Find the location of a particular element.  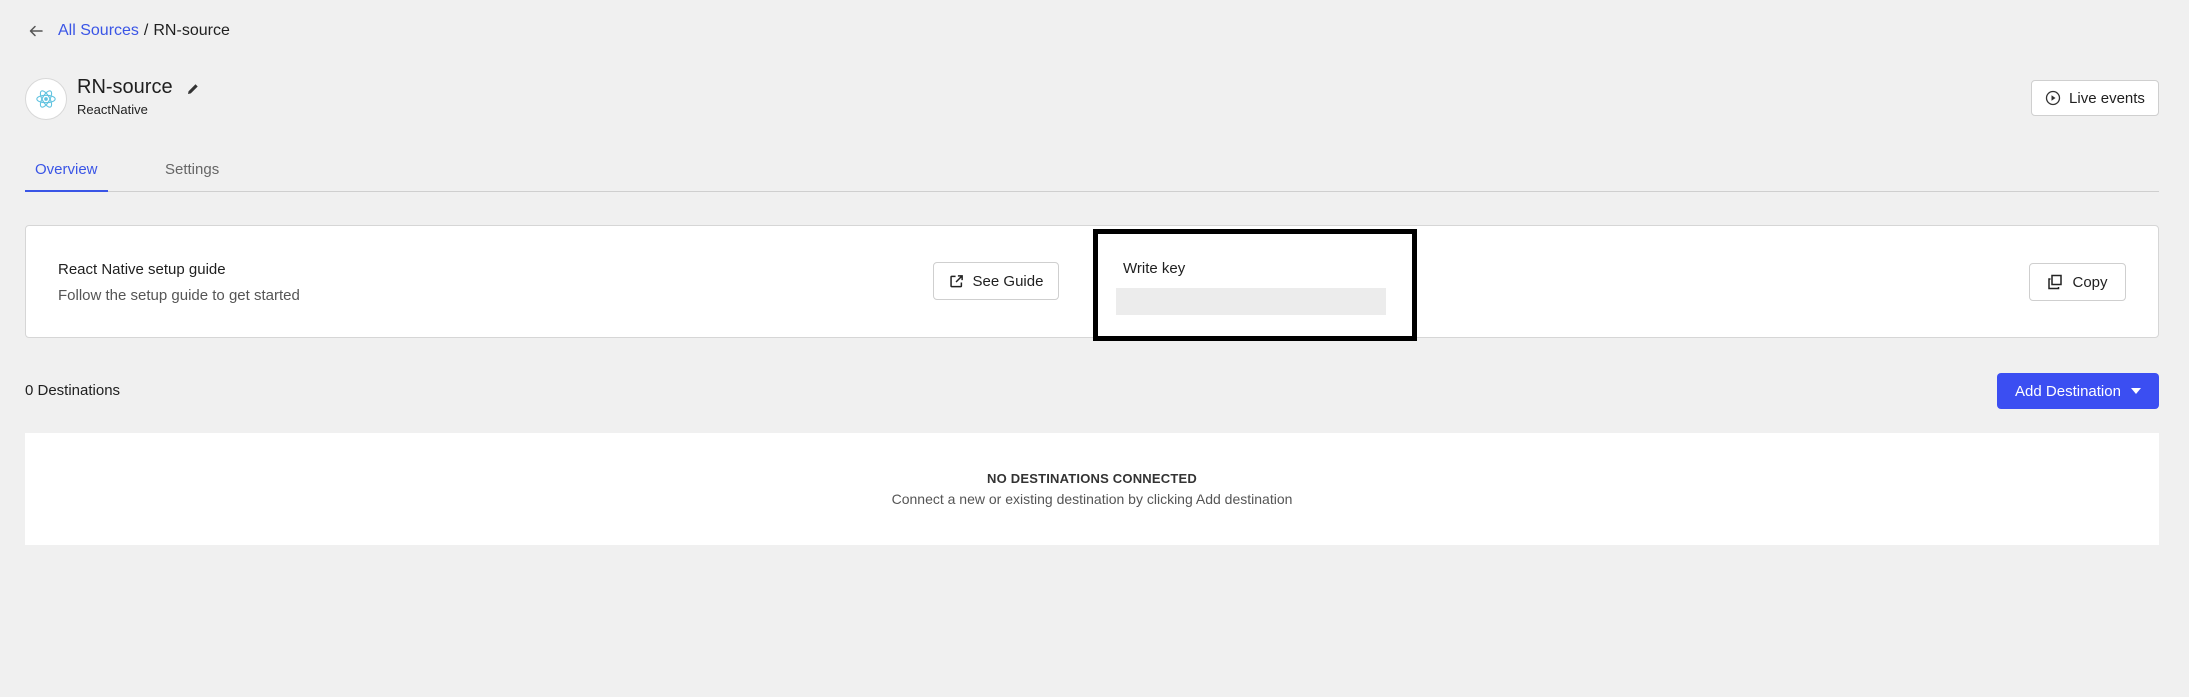

add-destination-label: Add Destination is located at coordinates (2068, 391).